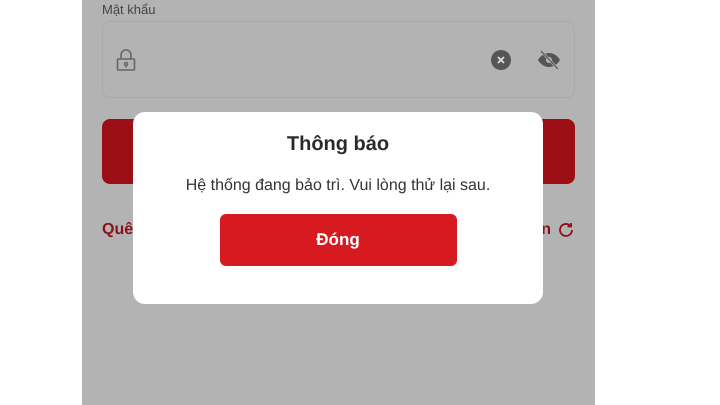 This screenshot has width=720, height=405. Describe the element at coordinates (338, 240) in the screenshot. I see `close-button: Đóng` at that location.